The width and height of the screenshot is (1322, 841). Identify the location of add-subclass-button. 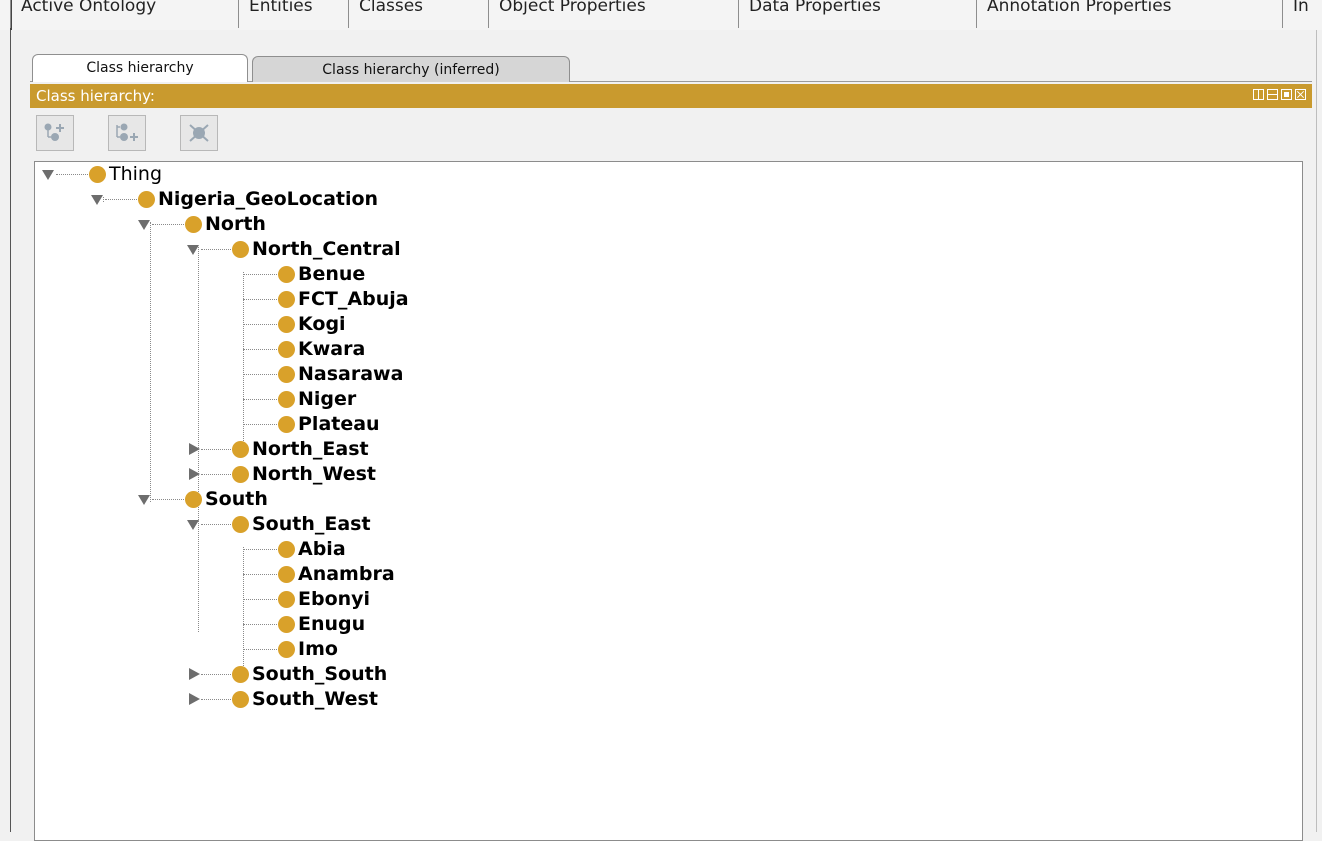
(55, 133).